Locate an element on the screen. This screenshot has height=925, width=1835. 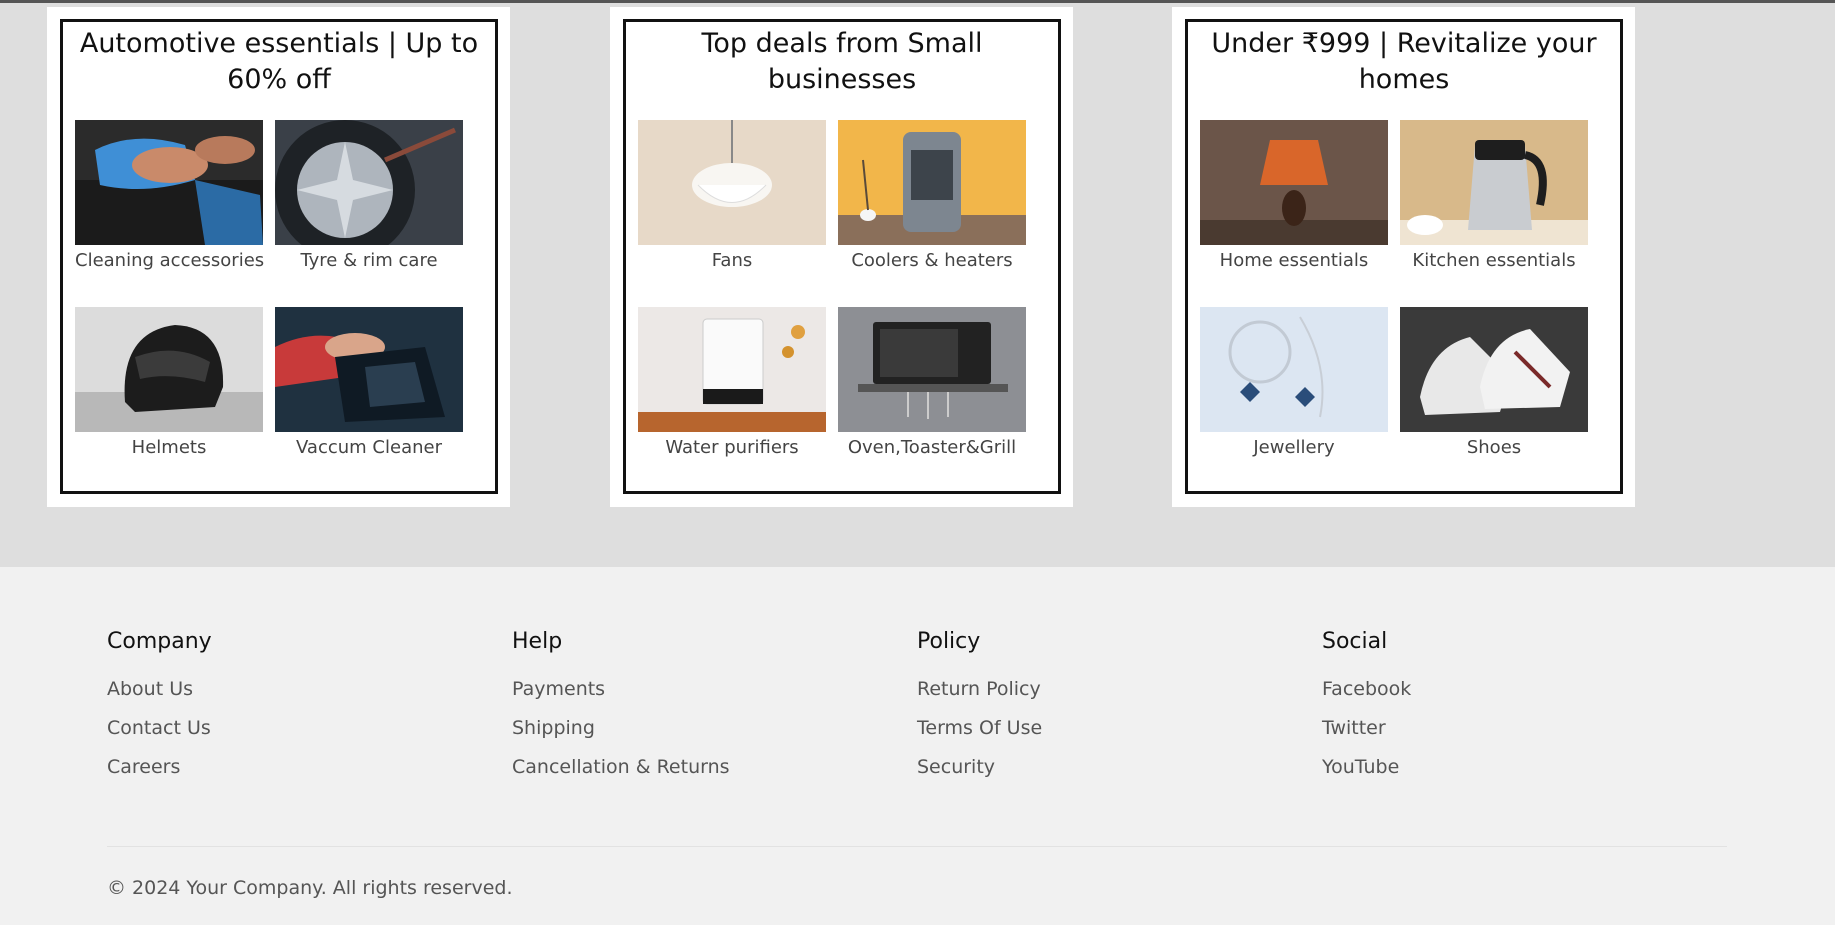
tile-fans: Fans is located at coordinates (732, 200).